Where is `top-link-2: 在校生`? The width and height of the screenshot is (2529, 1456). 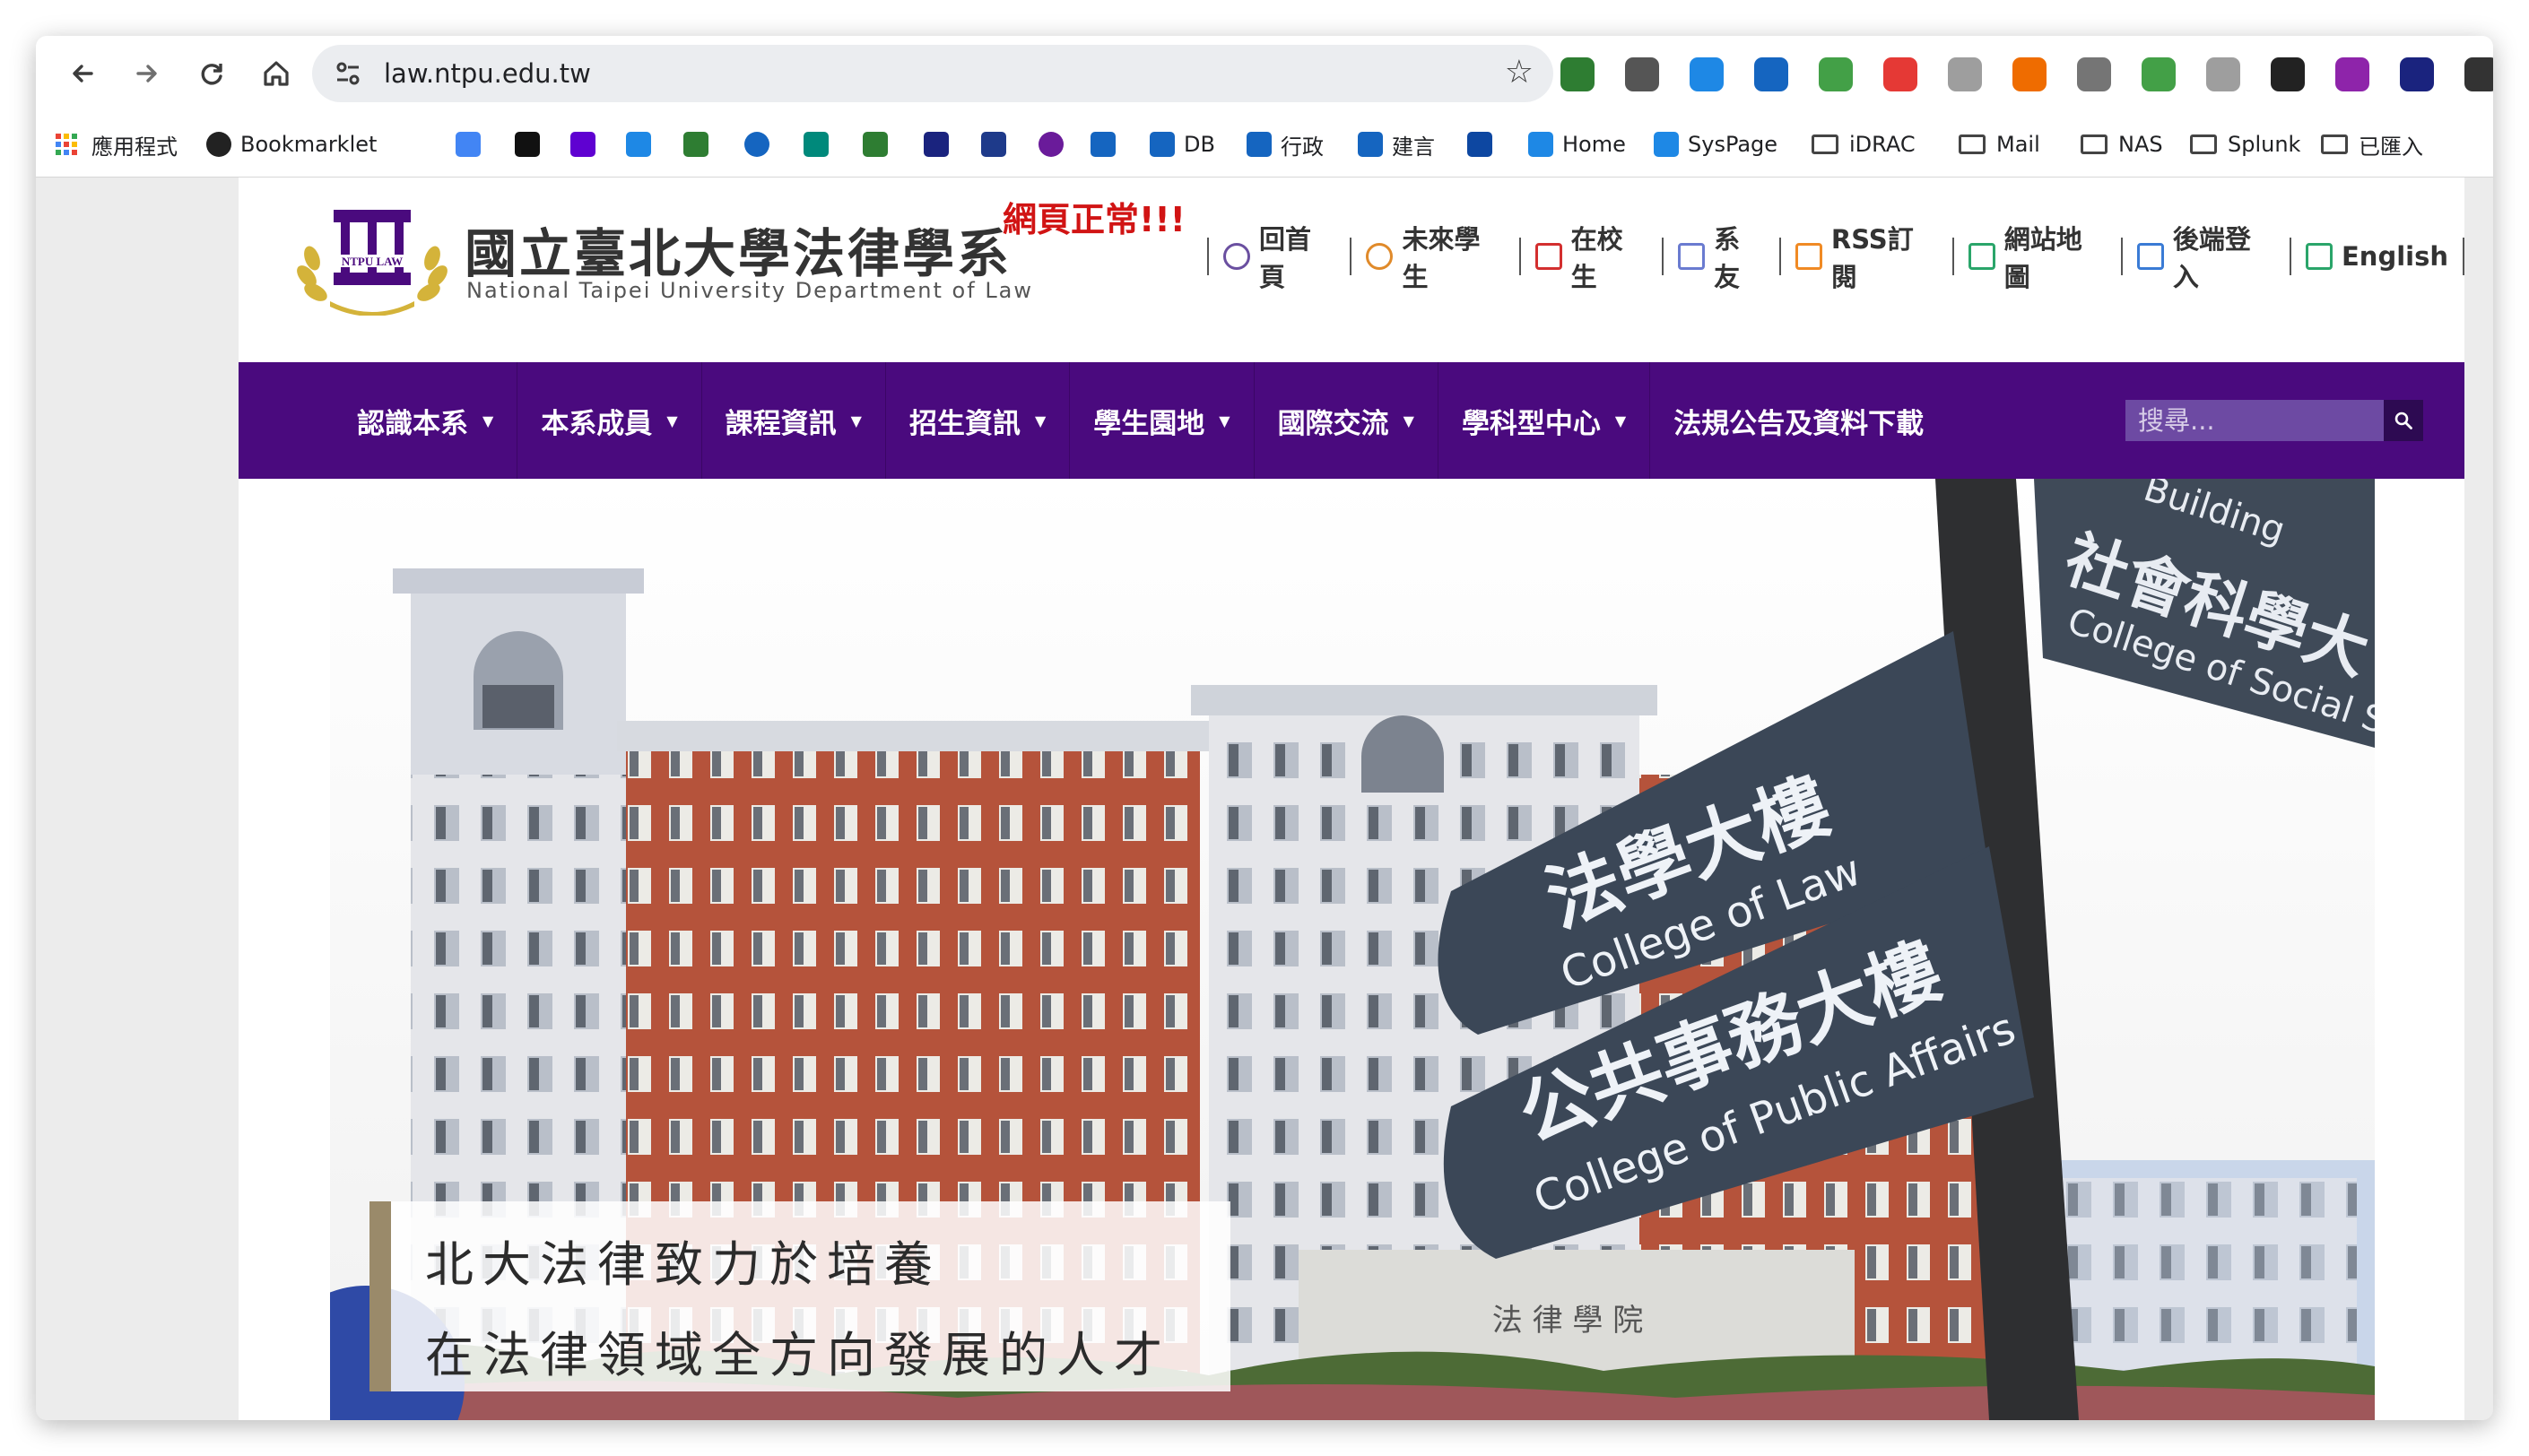 top-link-2: 在校生 is located at coordinates (1590, 258).